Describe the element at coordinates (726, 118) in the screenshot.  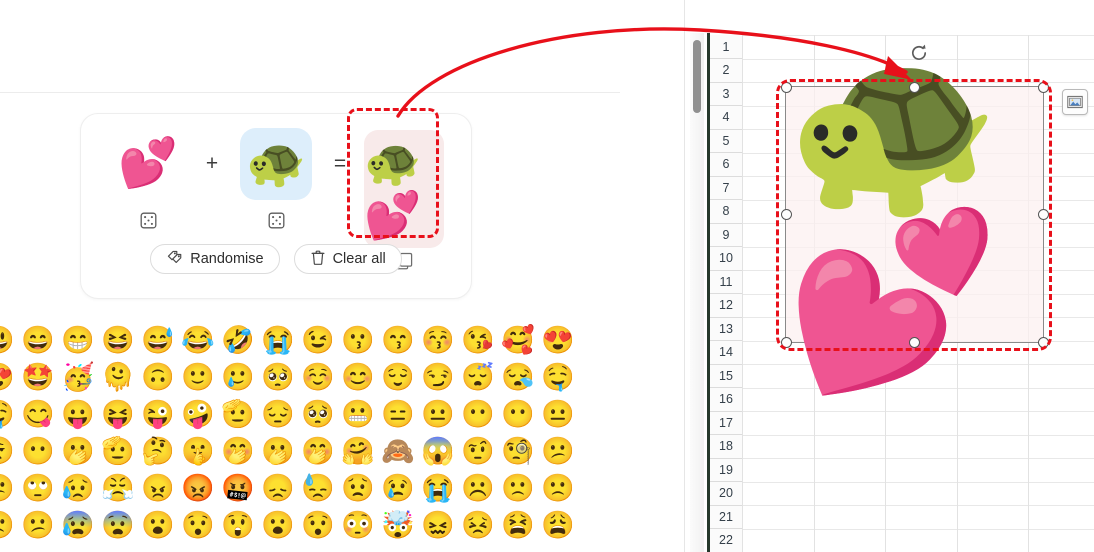
I see `row-header-cell: 4` at that location.